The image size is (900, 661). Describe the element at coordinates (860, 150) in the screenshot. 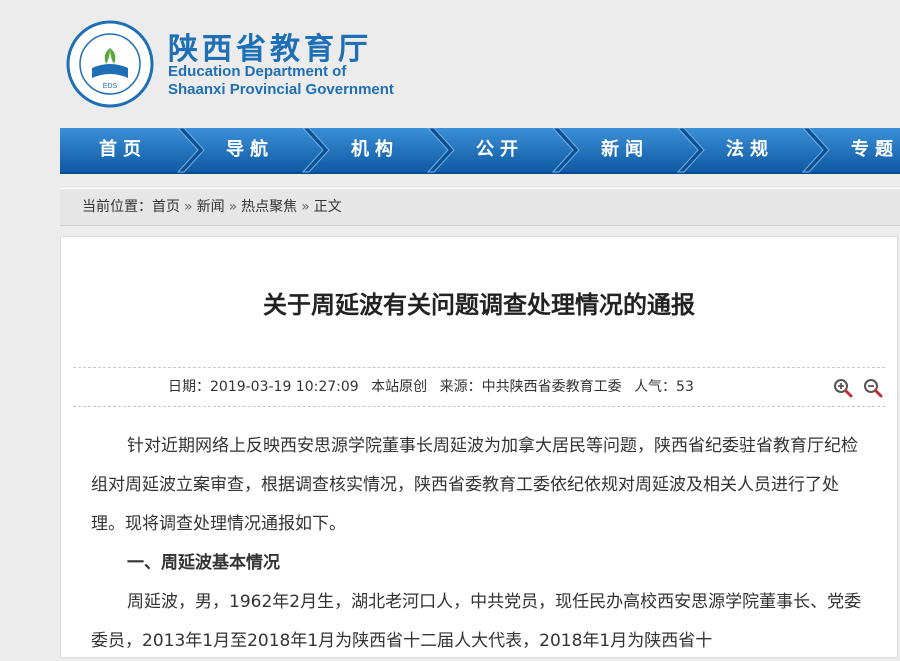

I see `nav-item-topics: 专题` at that location.